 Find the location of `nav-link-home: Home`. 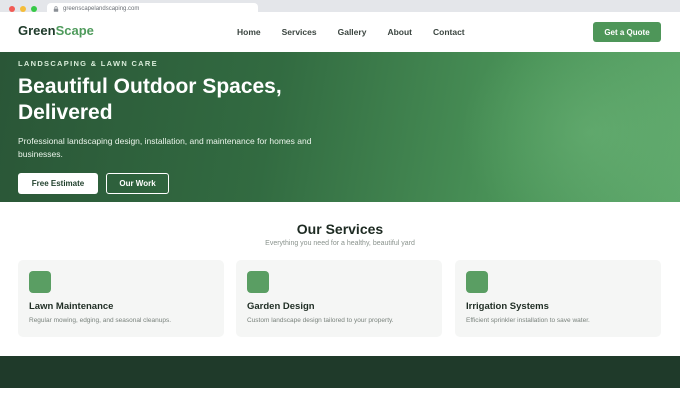

nav-link-home: Home is located at coordinates (249, 32).